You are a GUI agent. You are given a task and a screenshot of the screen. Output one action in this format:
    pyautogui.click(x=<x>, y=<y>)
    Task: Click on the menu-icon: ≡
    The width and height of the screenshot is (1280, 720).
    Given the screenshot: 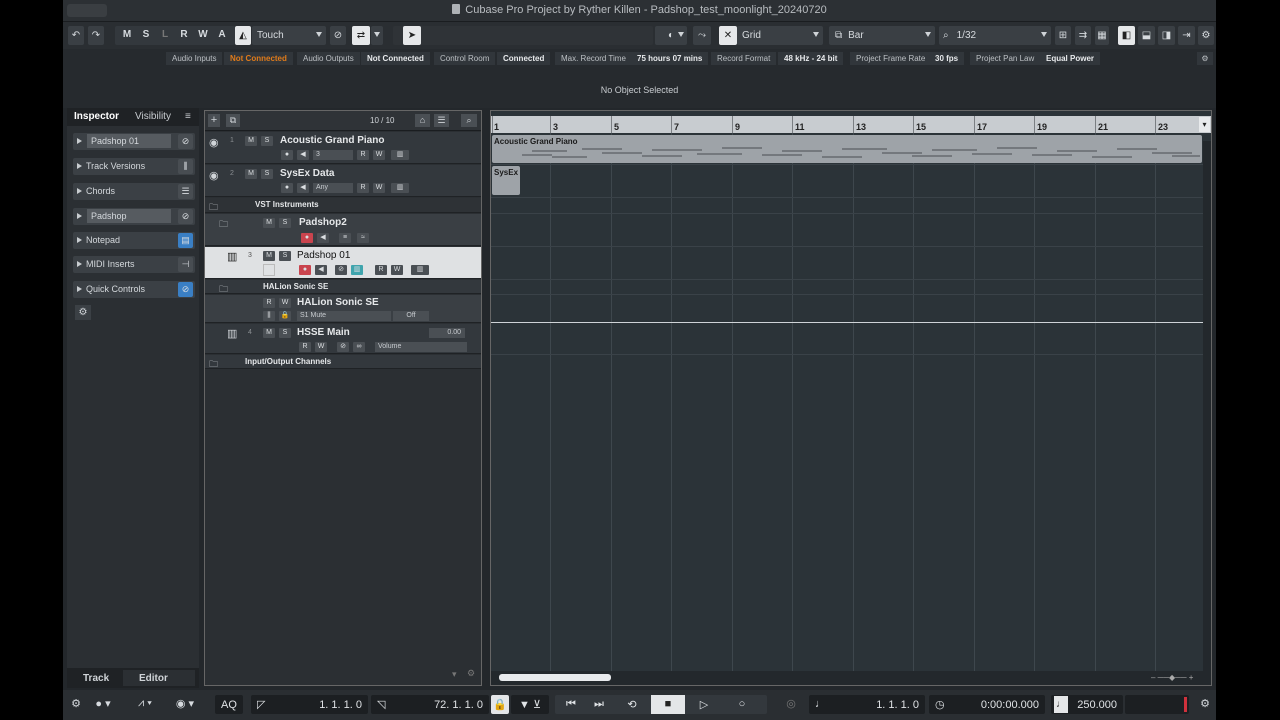 What is the action you would take?
    pyautogui.click(x=188, y=116)
    